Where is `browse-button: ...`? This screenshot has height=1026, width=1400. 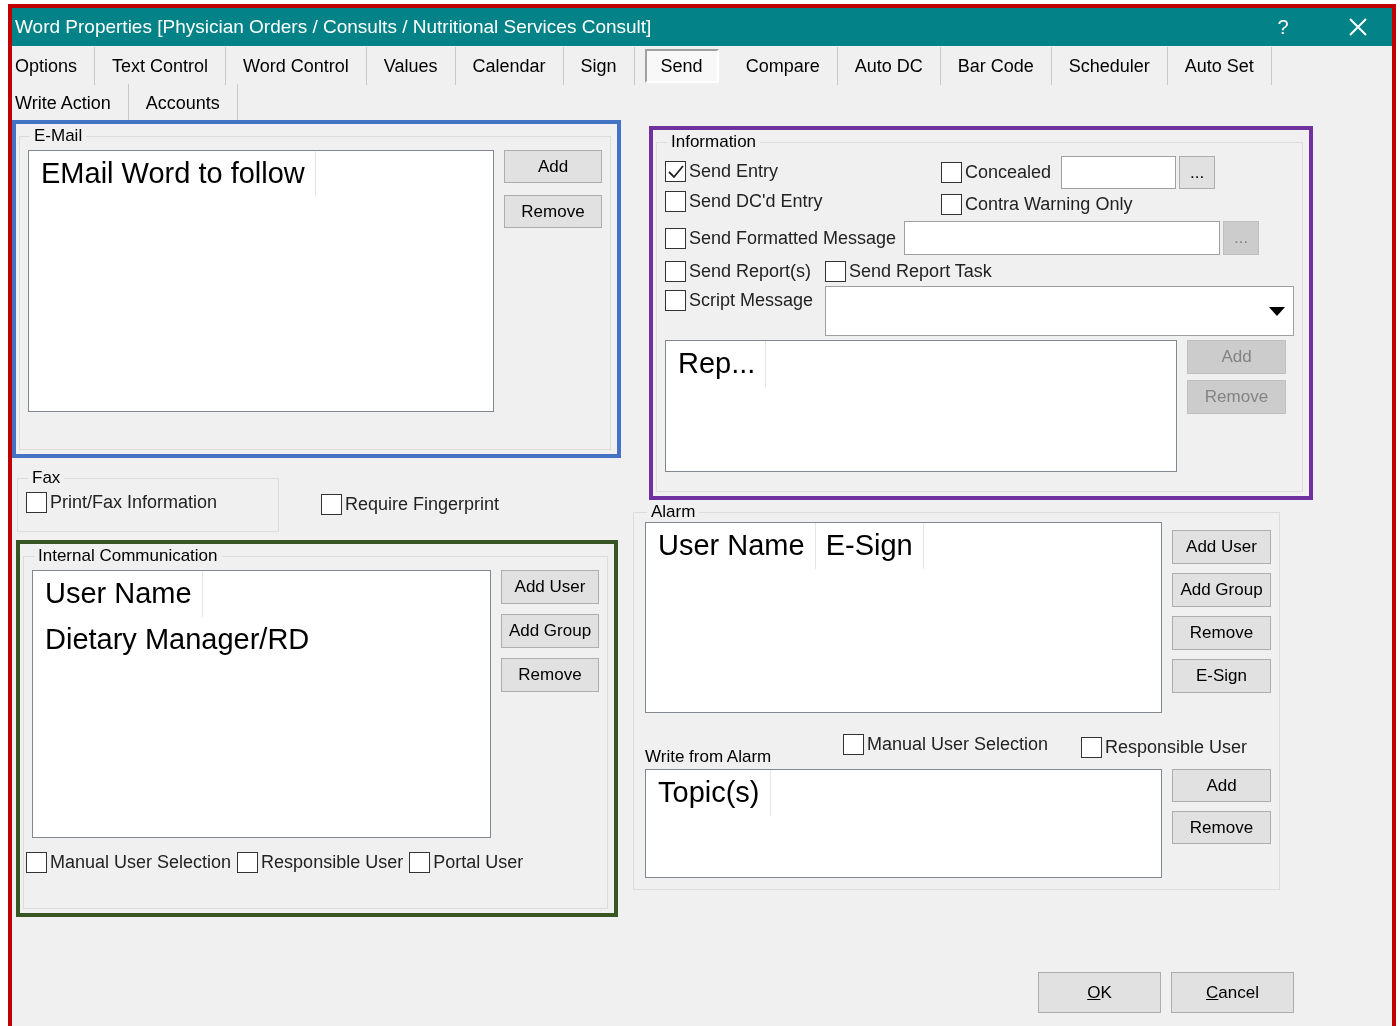
browse-button: ... is located at coordinates (1197, 172).